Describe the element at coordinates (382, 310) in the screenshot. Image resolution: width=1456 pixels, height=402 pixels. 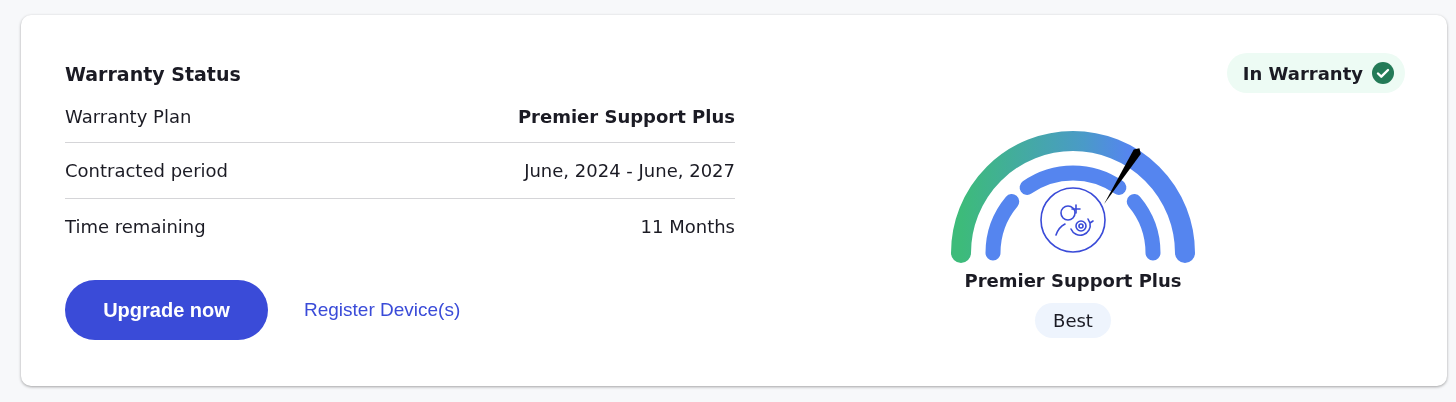
I see `register-device-link: Register Device(s)` at that location.